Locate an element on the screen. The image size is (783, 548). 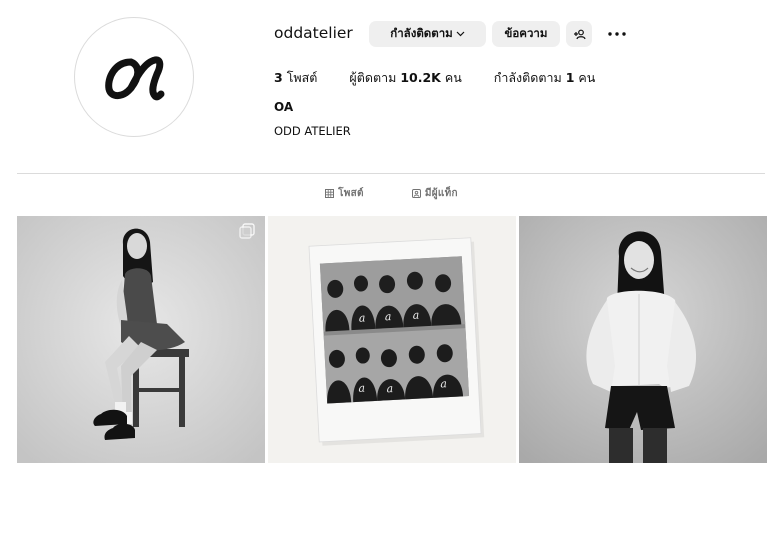
message-button: ข้อความ is located at coordinates (526, 34).